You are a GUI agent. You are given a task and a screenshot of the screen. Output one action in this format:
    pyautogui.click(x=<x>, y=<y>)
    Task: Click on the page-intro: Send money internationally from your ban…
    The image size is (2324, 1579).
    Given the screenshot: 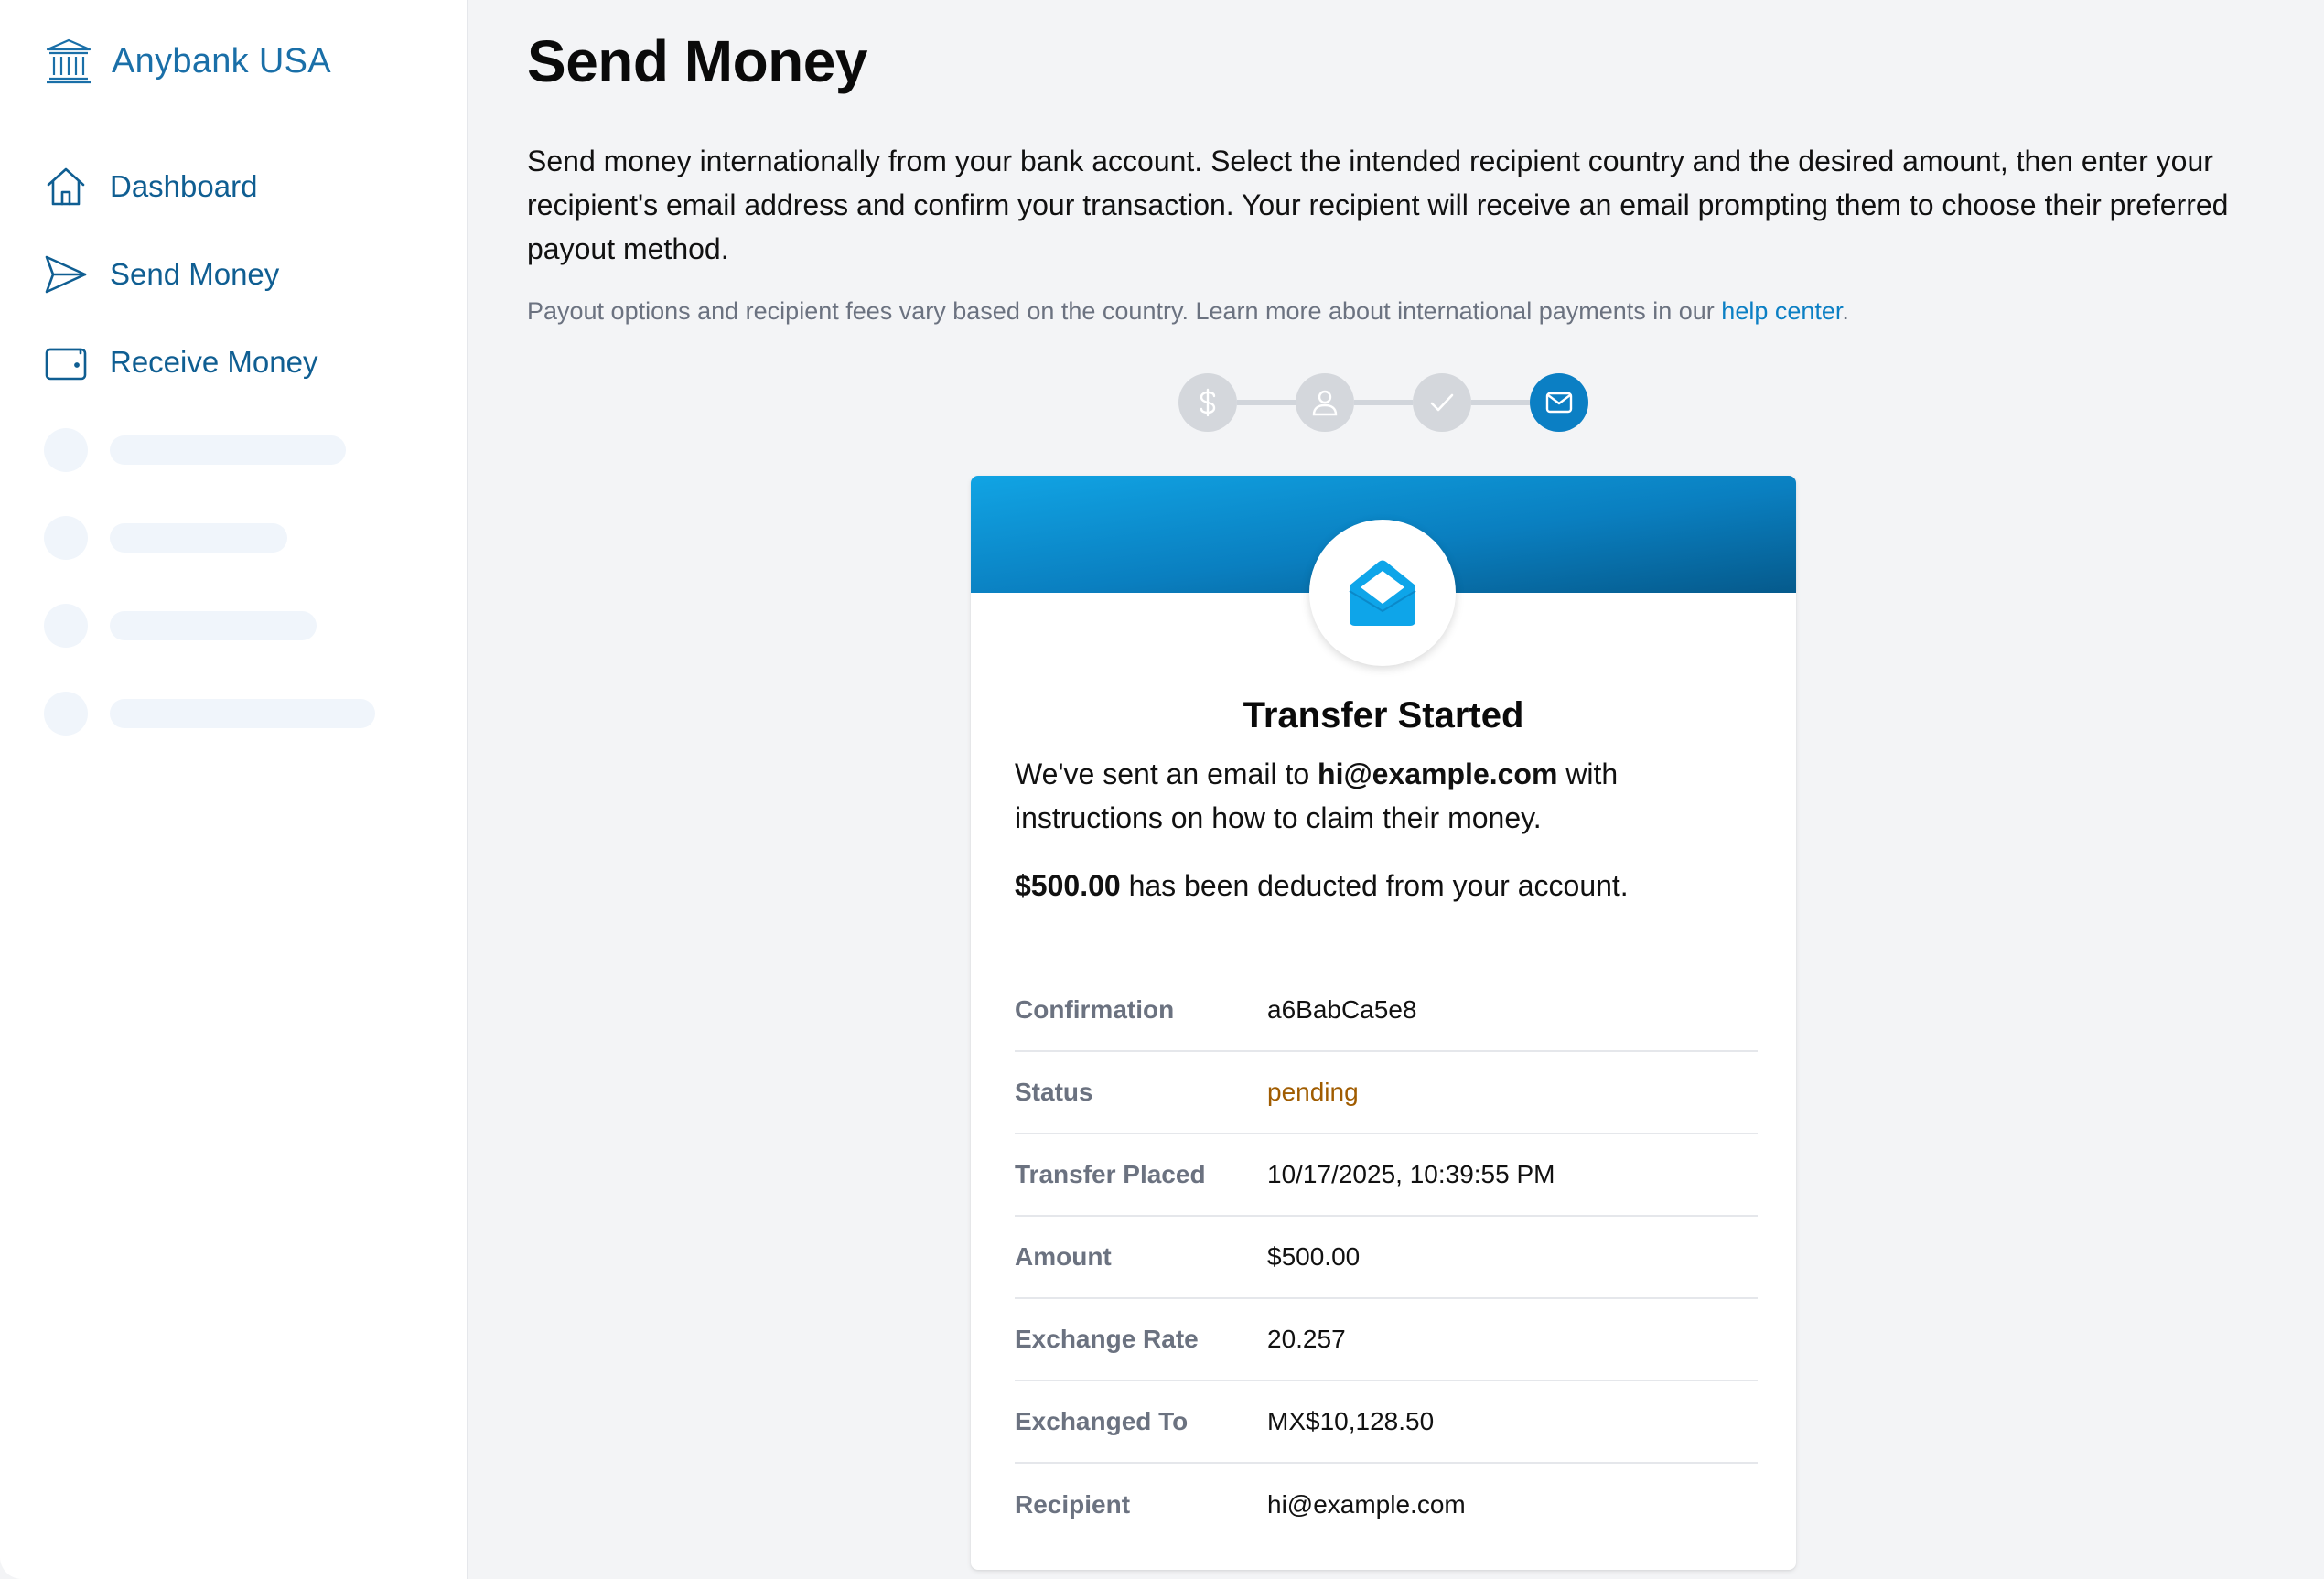 What is the action you would take?
    pyautogui.click(x=1378, y=205)
    